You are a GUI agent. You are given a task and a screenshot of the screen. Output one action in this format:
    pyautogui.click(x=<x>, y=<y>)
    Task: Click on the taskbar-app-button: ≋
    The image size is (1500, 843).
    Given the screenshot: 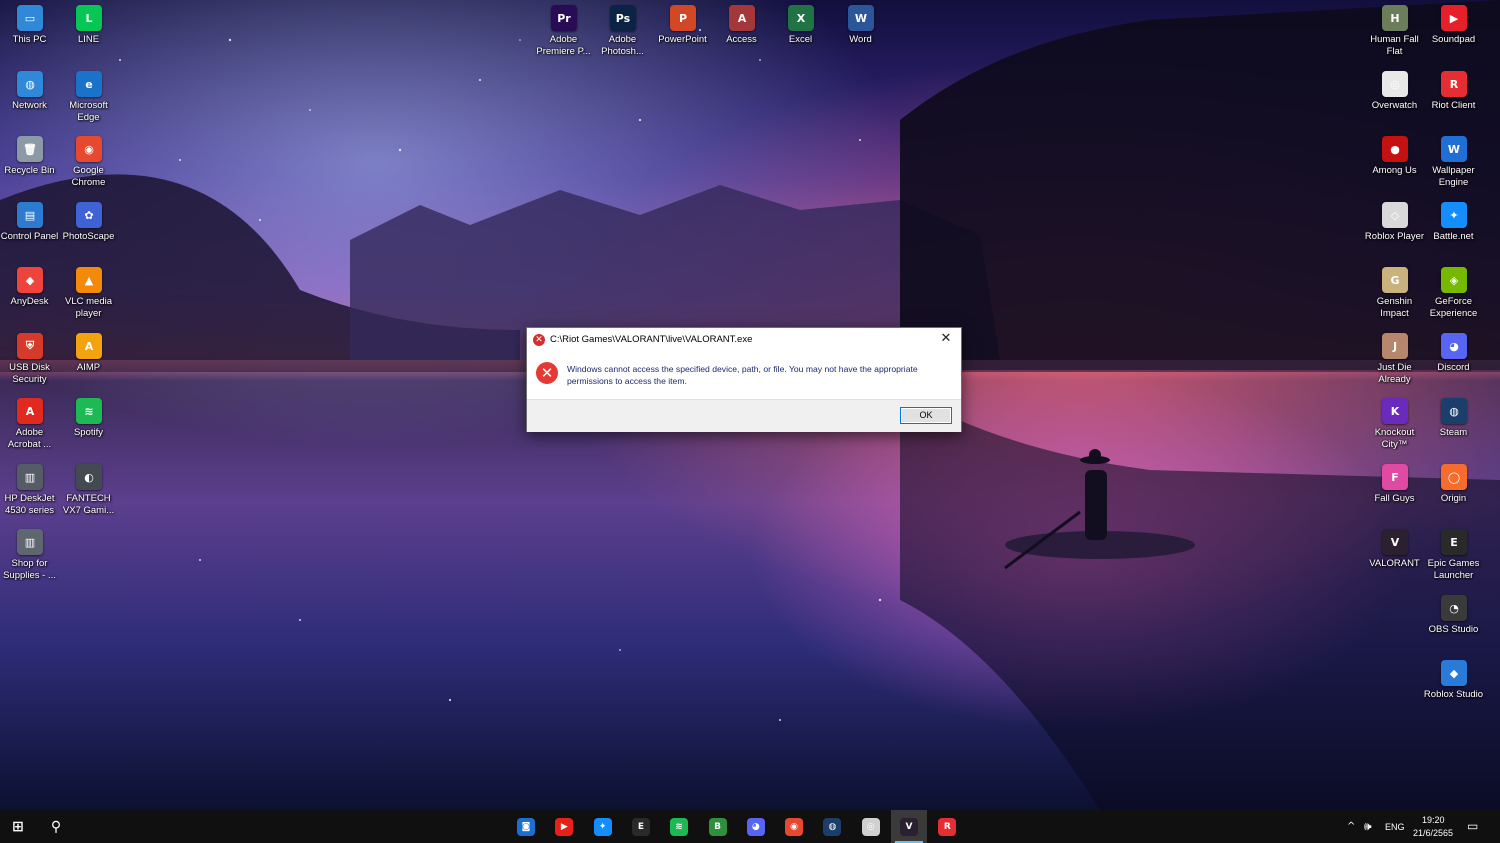 What is the action you would take?
    pyautogui.click(x=679, y=826)
    